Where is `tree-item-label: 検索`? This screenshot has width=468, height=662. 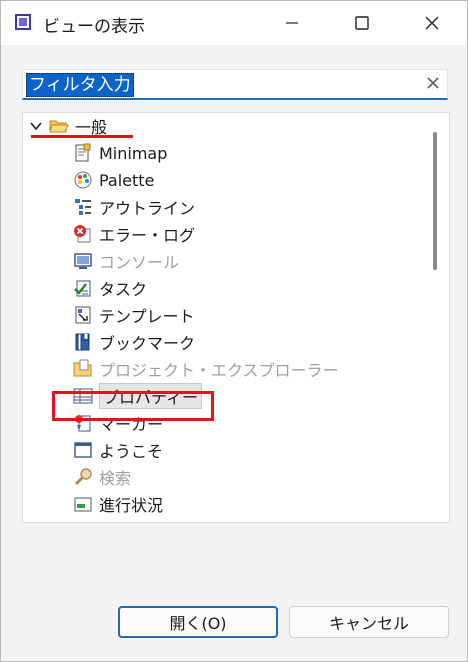 tree-item-label: 検索 is located at coordinates (115, 478).